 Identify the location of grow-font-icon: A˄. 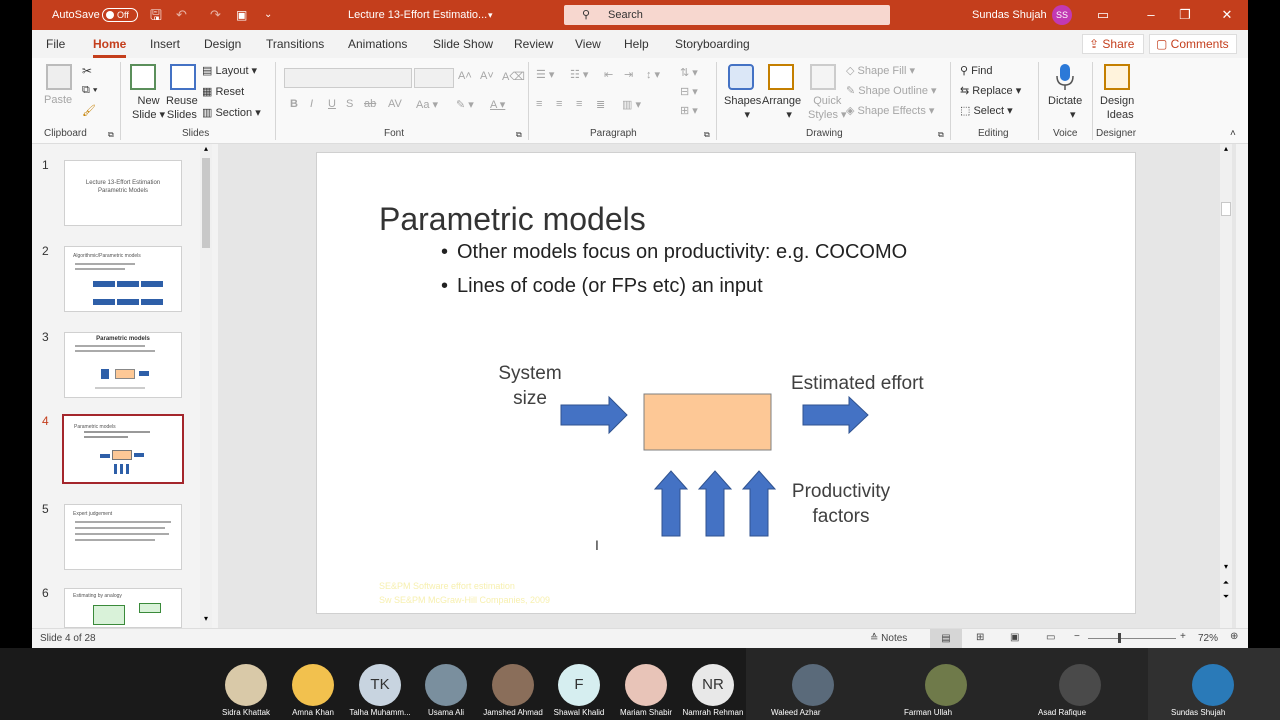
(465, 76).